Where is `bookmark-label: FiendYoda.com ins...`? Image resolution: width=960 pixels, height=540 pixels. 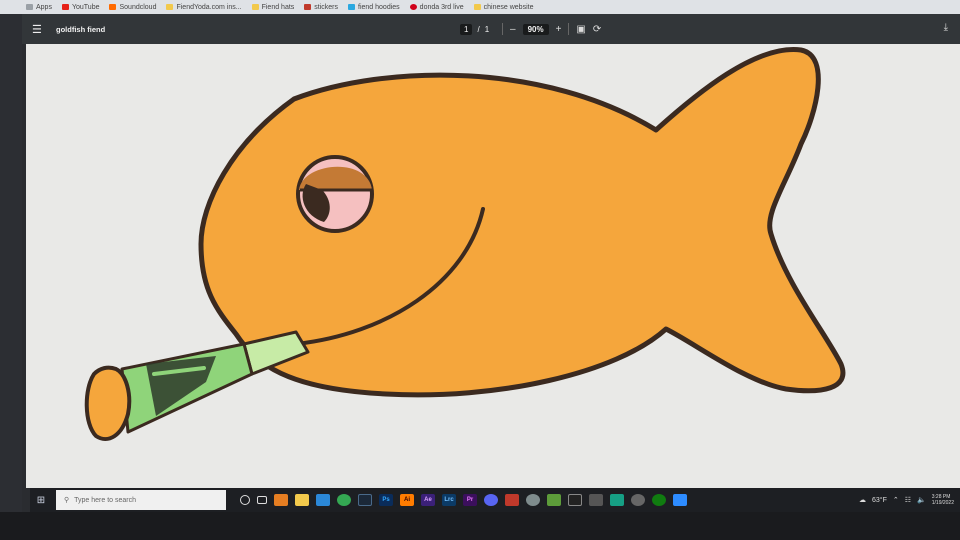
bookmark-label: FiendYoda.com ins... is located at coordinates (209, 7).